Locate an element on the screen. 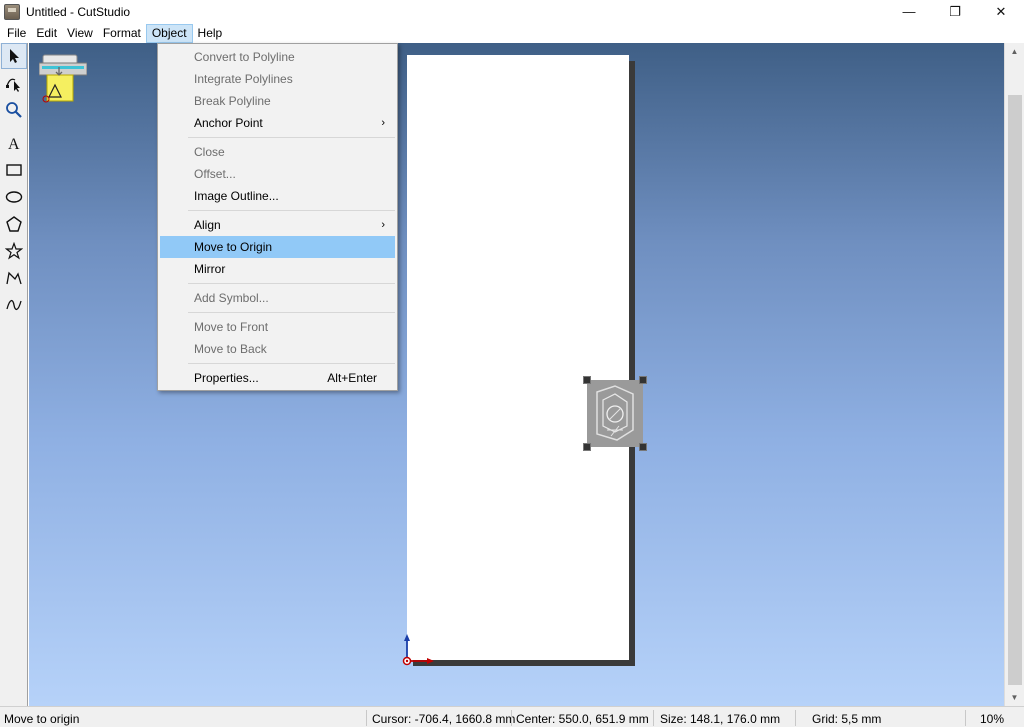 The width and height of the screenshot is (1024, 727). menu-format: Format is located at coordinates (122, 33).